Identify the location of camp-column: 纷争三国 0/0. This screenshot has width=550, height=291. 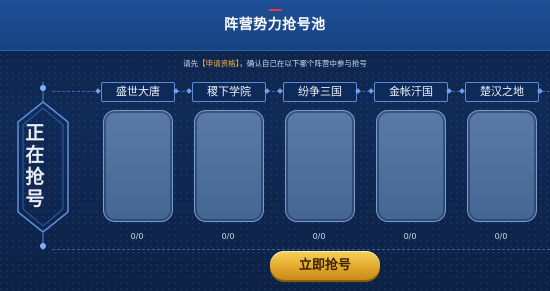
(319, 165).